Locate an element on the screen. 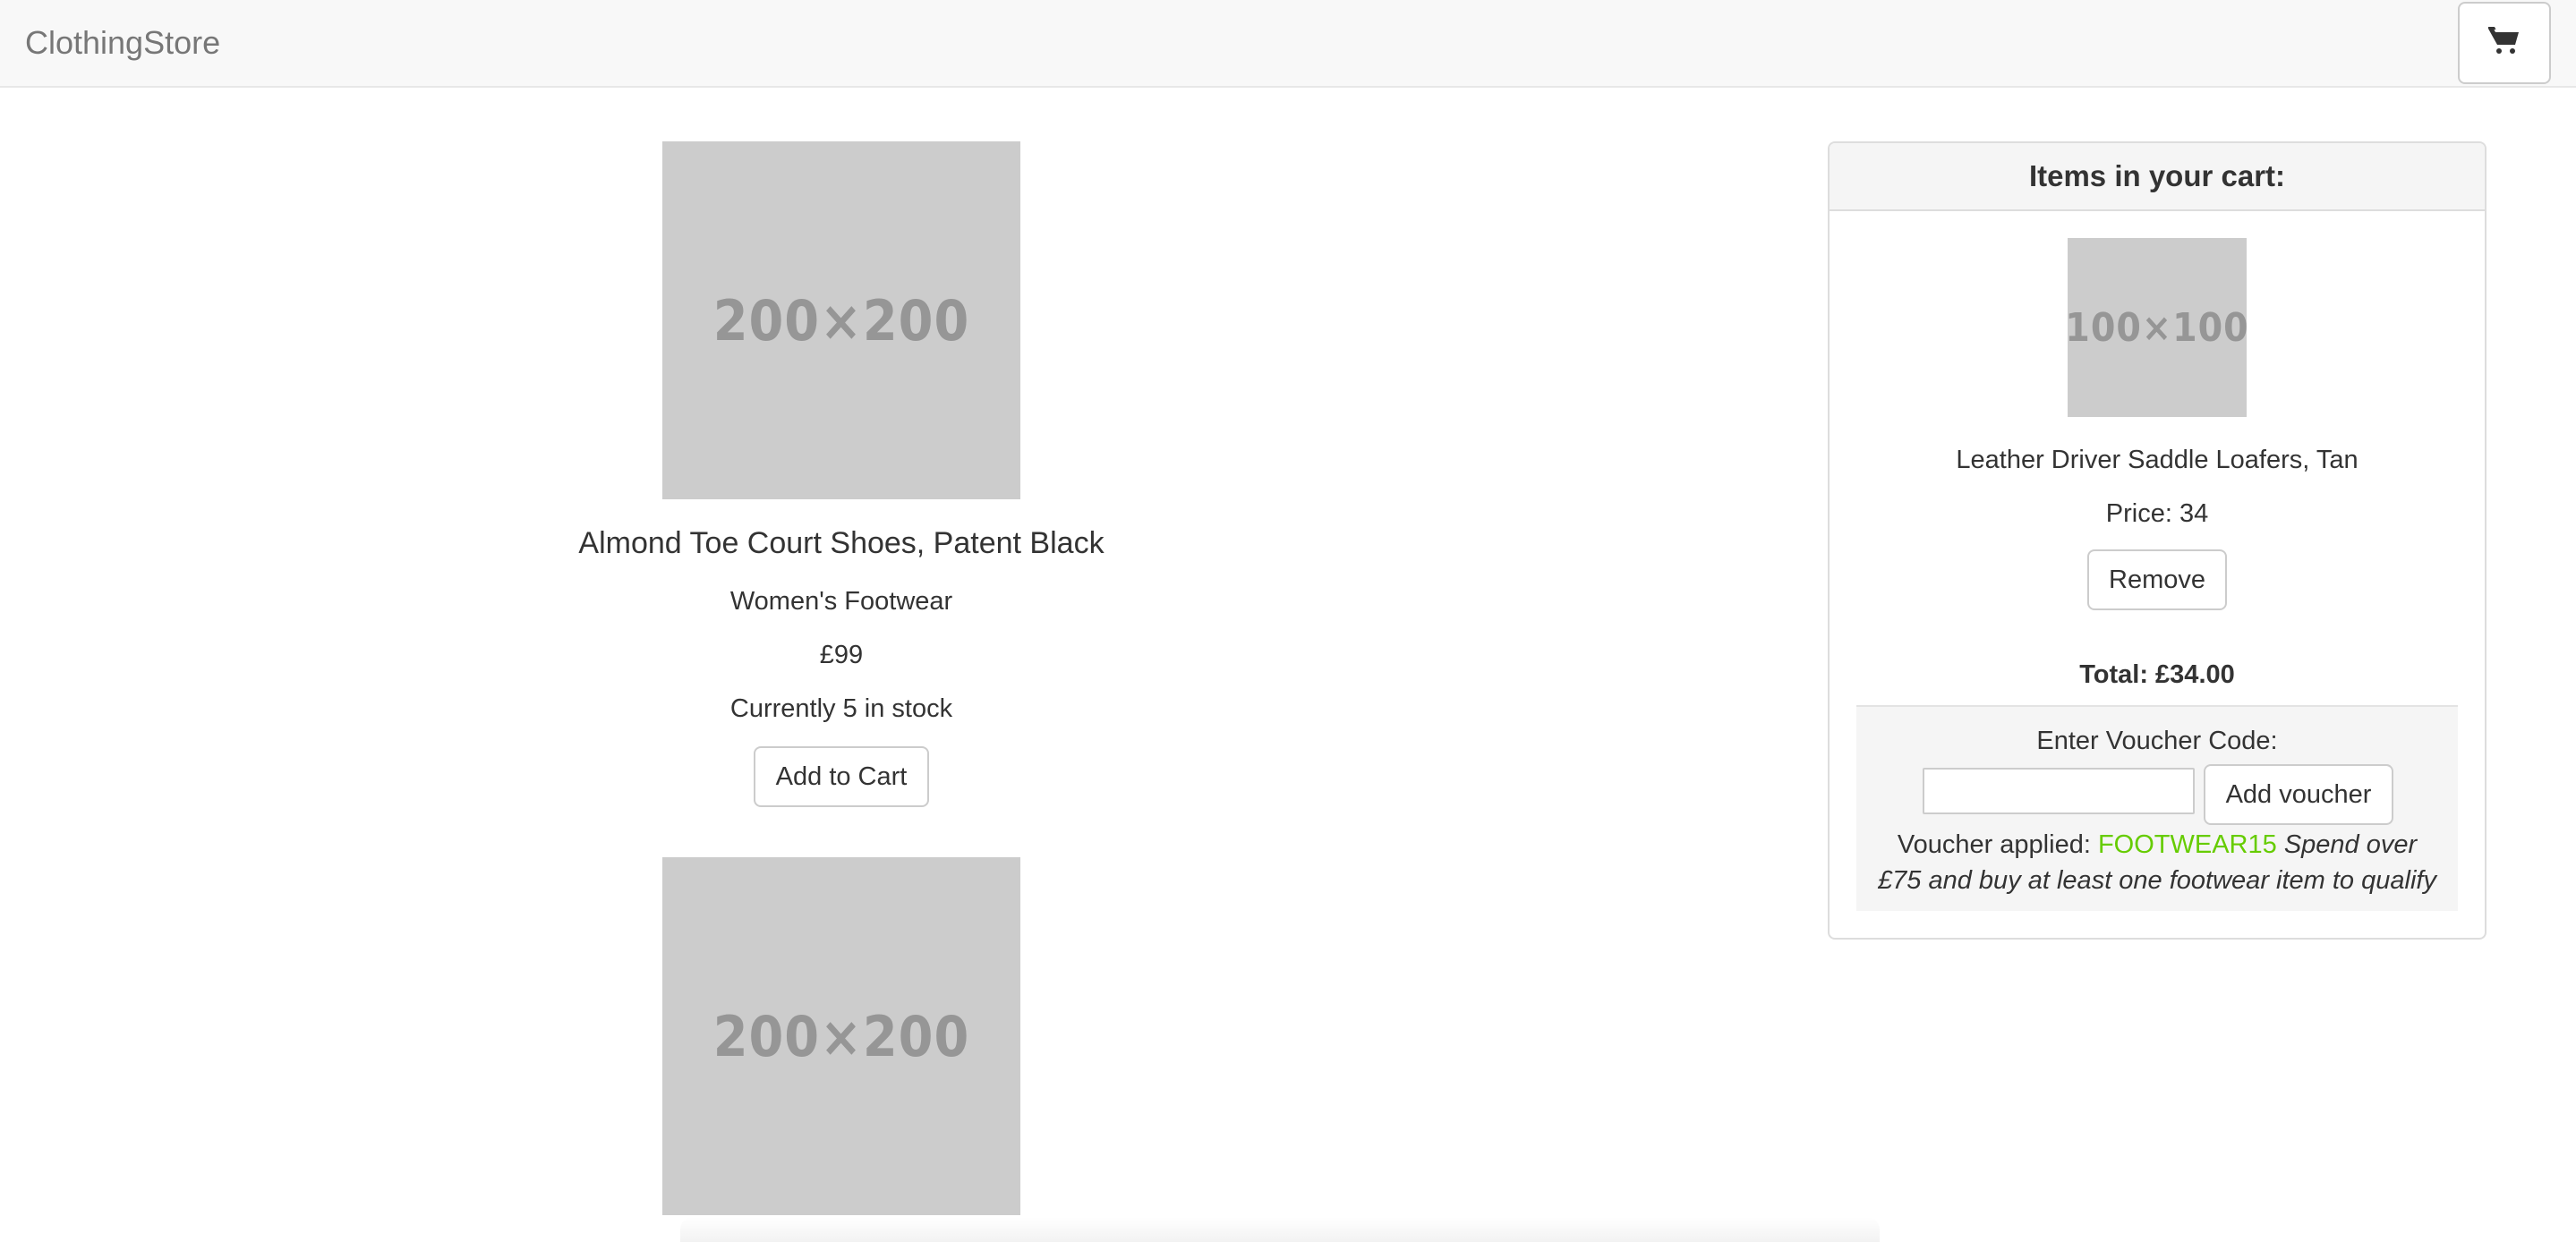 This screenshot has width=2576, height=1242. cart-item-image-label: 100×100 is located at coordinates (2157, 328).